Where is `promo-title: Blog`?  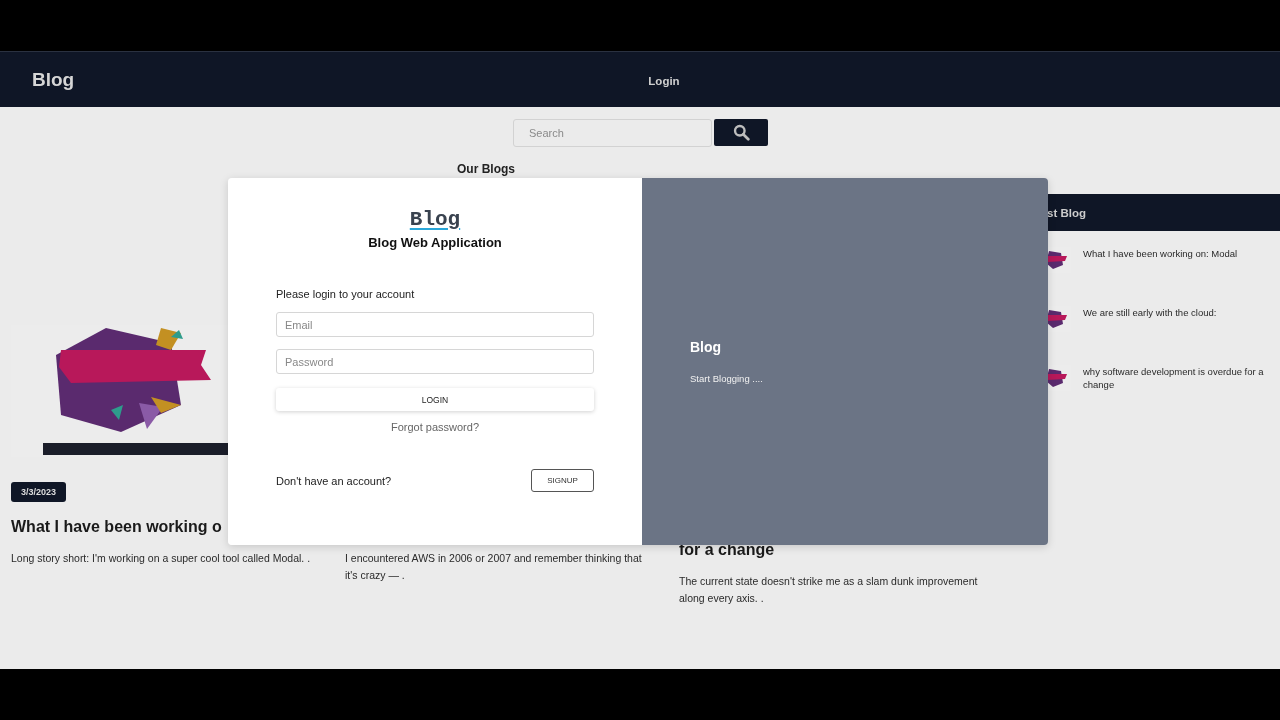 promo-title: Blog is located at coordinates (706, 347).